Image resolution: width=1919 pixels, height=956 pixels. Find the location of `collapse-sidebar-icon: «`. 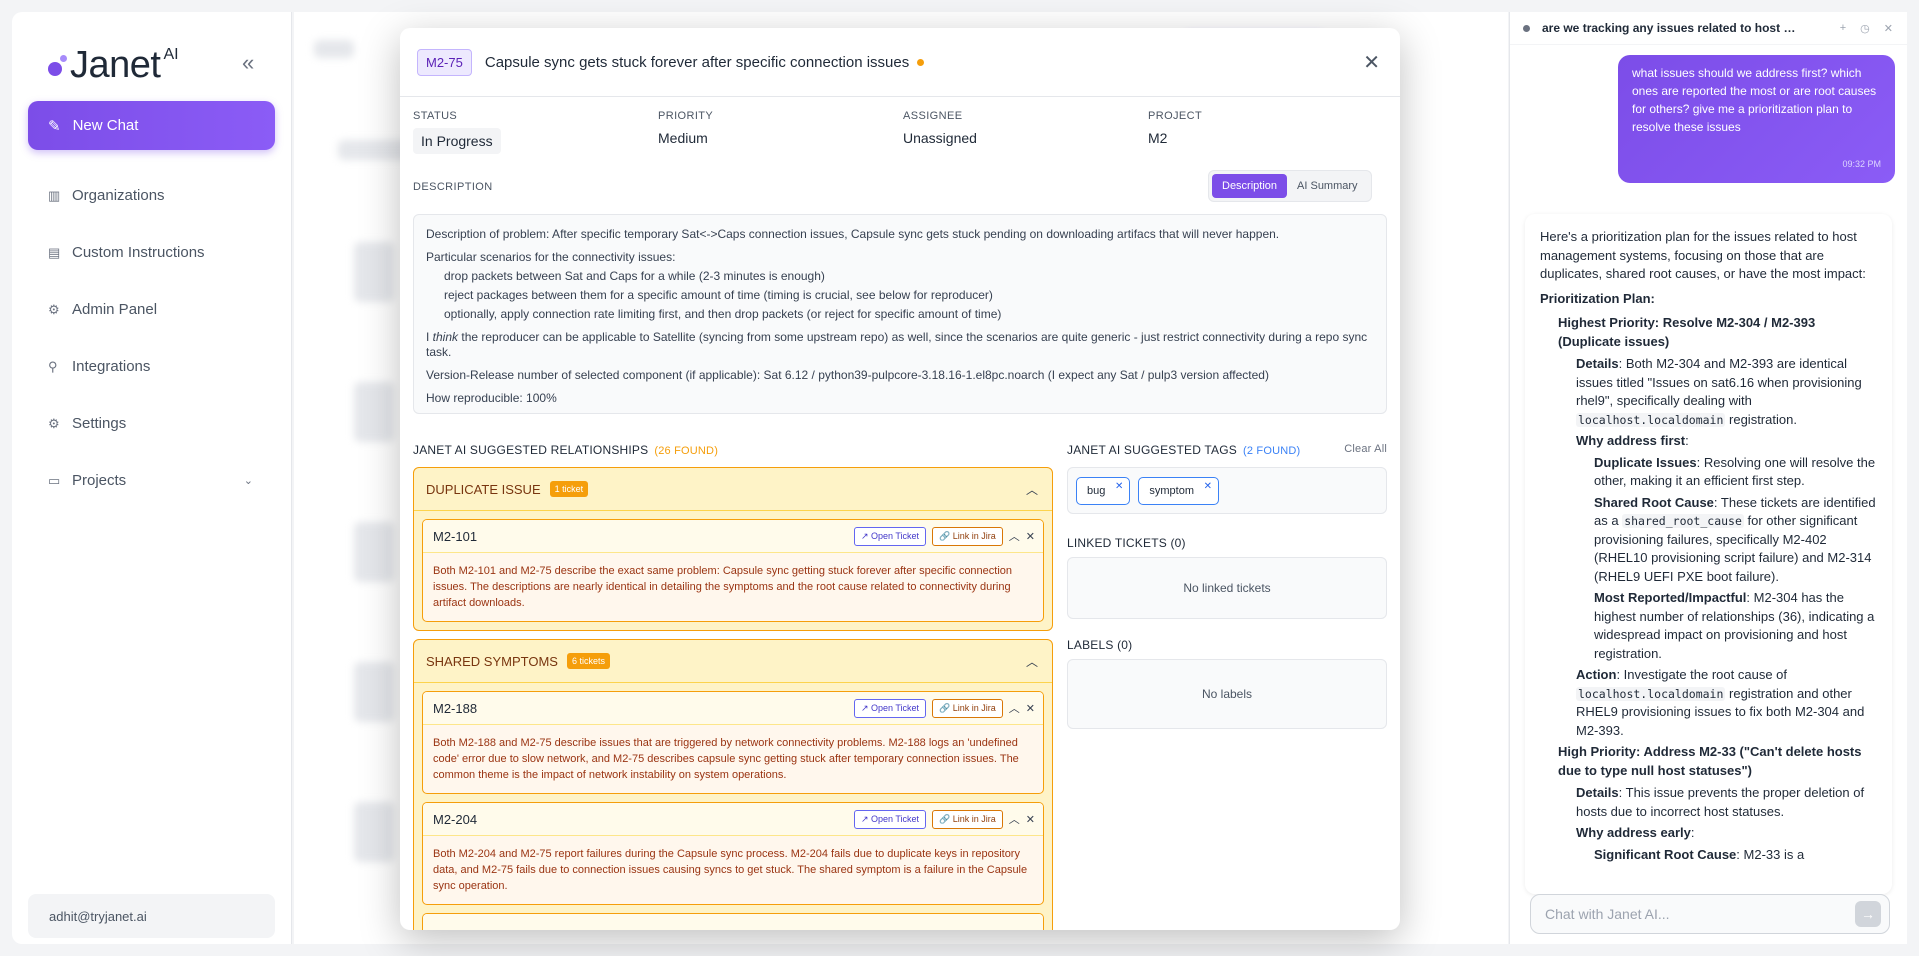

collapse-sidebar-icon: « is located at coordinates (248, 63).